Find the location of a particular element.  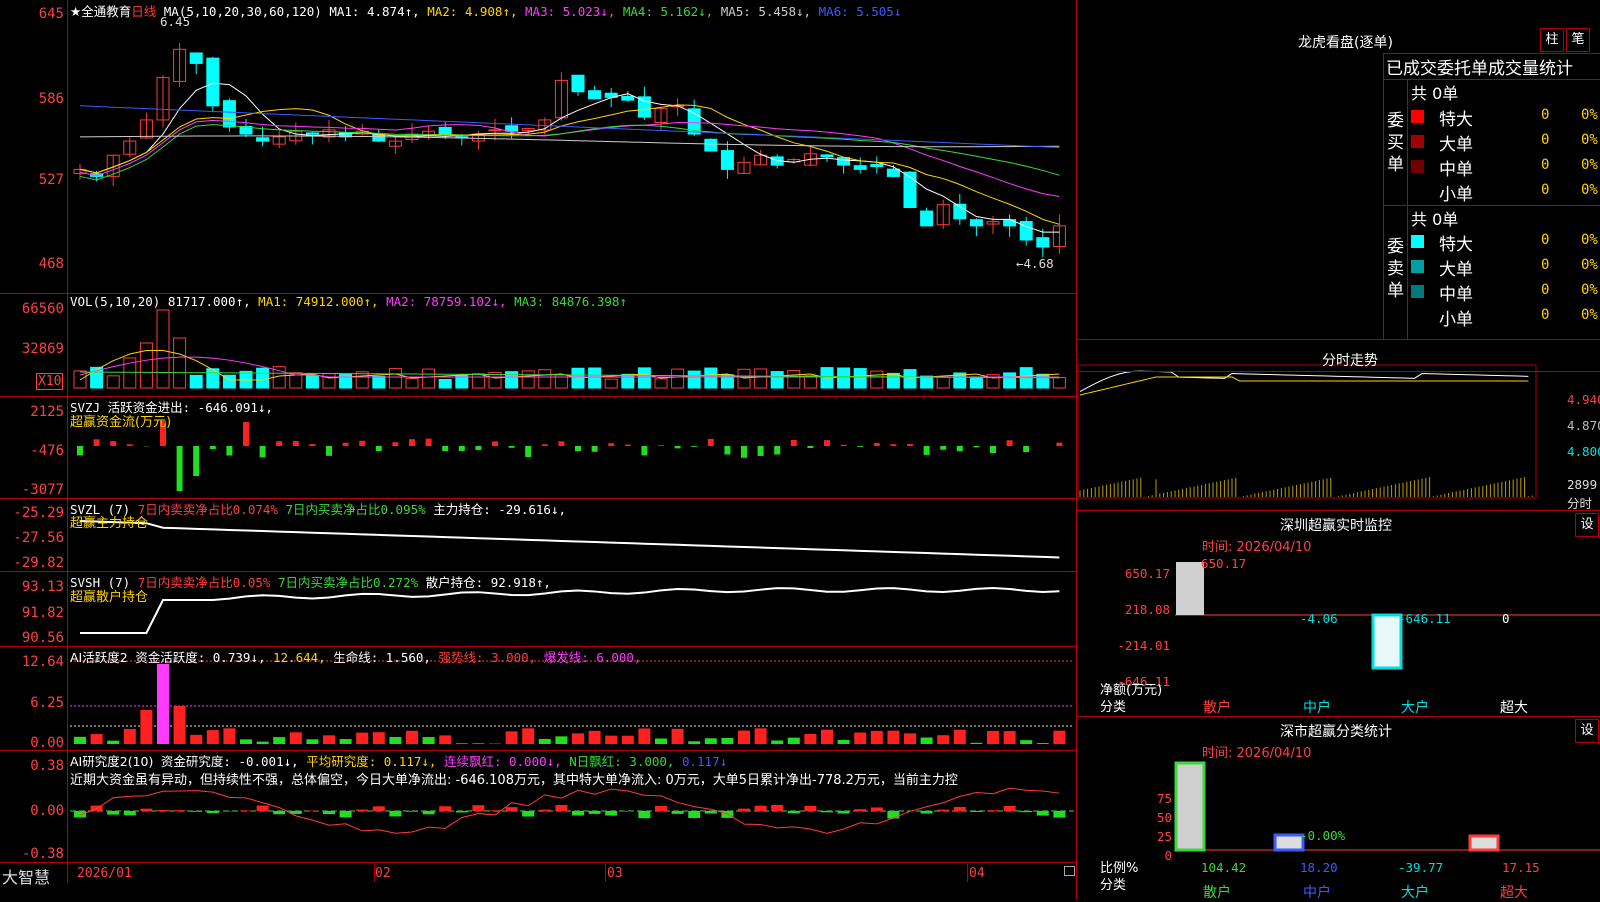

vol-ylabel: 66560 is located at coordinates (32, 309).